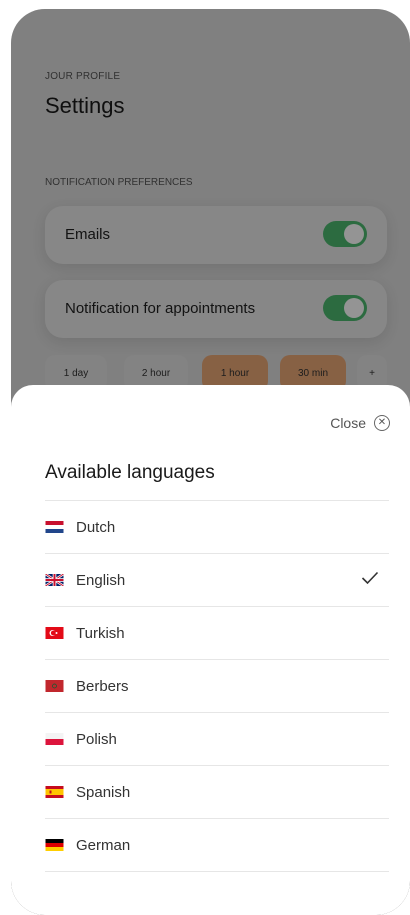 The width and height of the screenshot is (410, 915). Describe the element at coordinates (217, 791) in the screenshot. I see `language-item-spanish: Spanish` at that location.